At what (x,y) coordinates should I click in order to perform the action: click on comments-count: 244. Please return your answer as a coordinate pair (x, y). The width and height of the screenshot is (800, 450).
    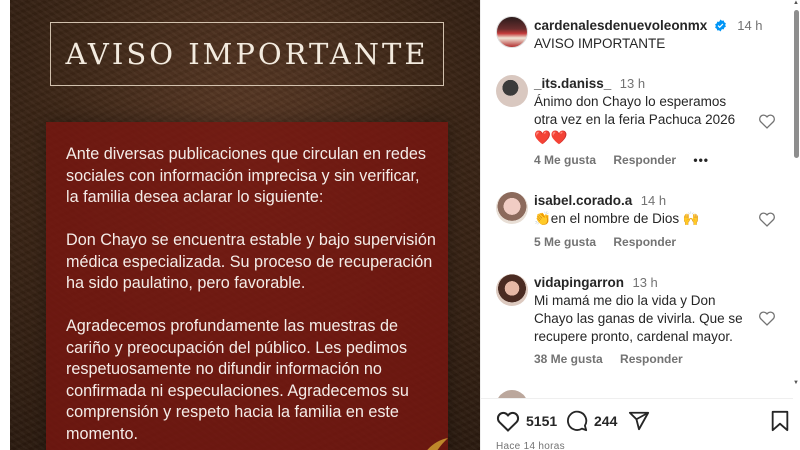
    Looking at the image, I should click on (605, 421).